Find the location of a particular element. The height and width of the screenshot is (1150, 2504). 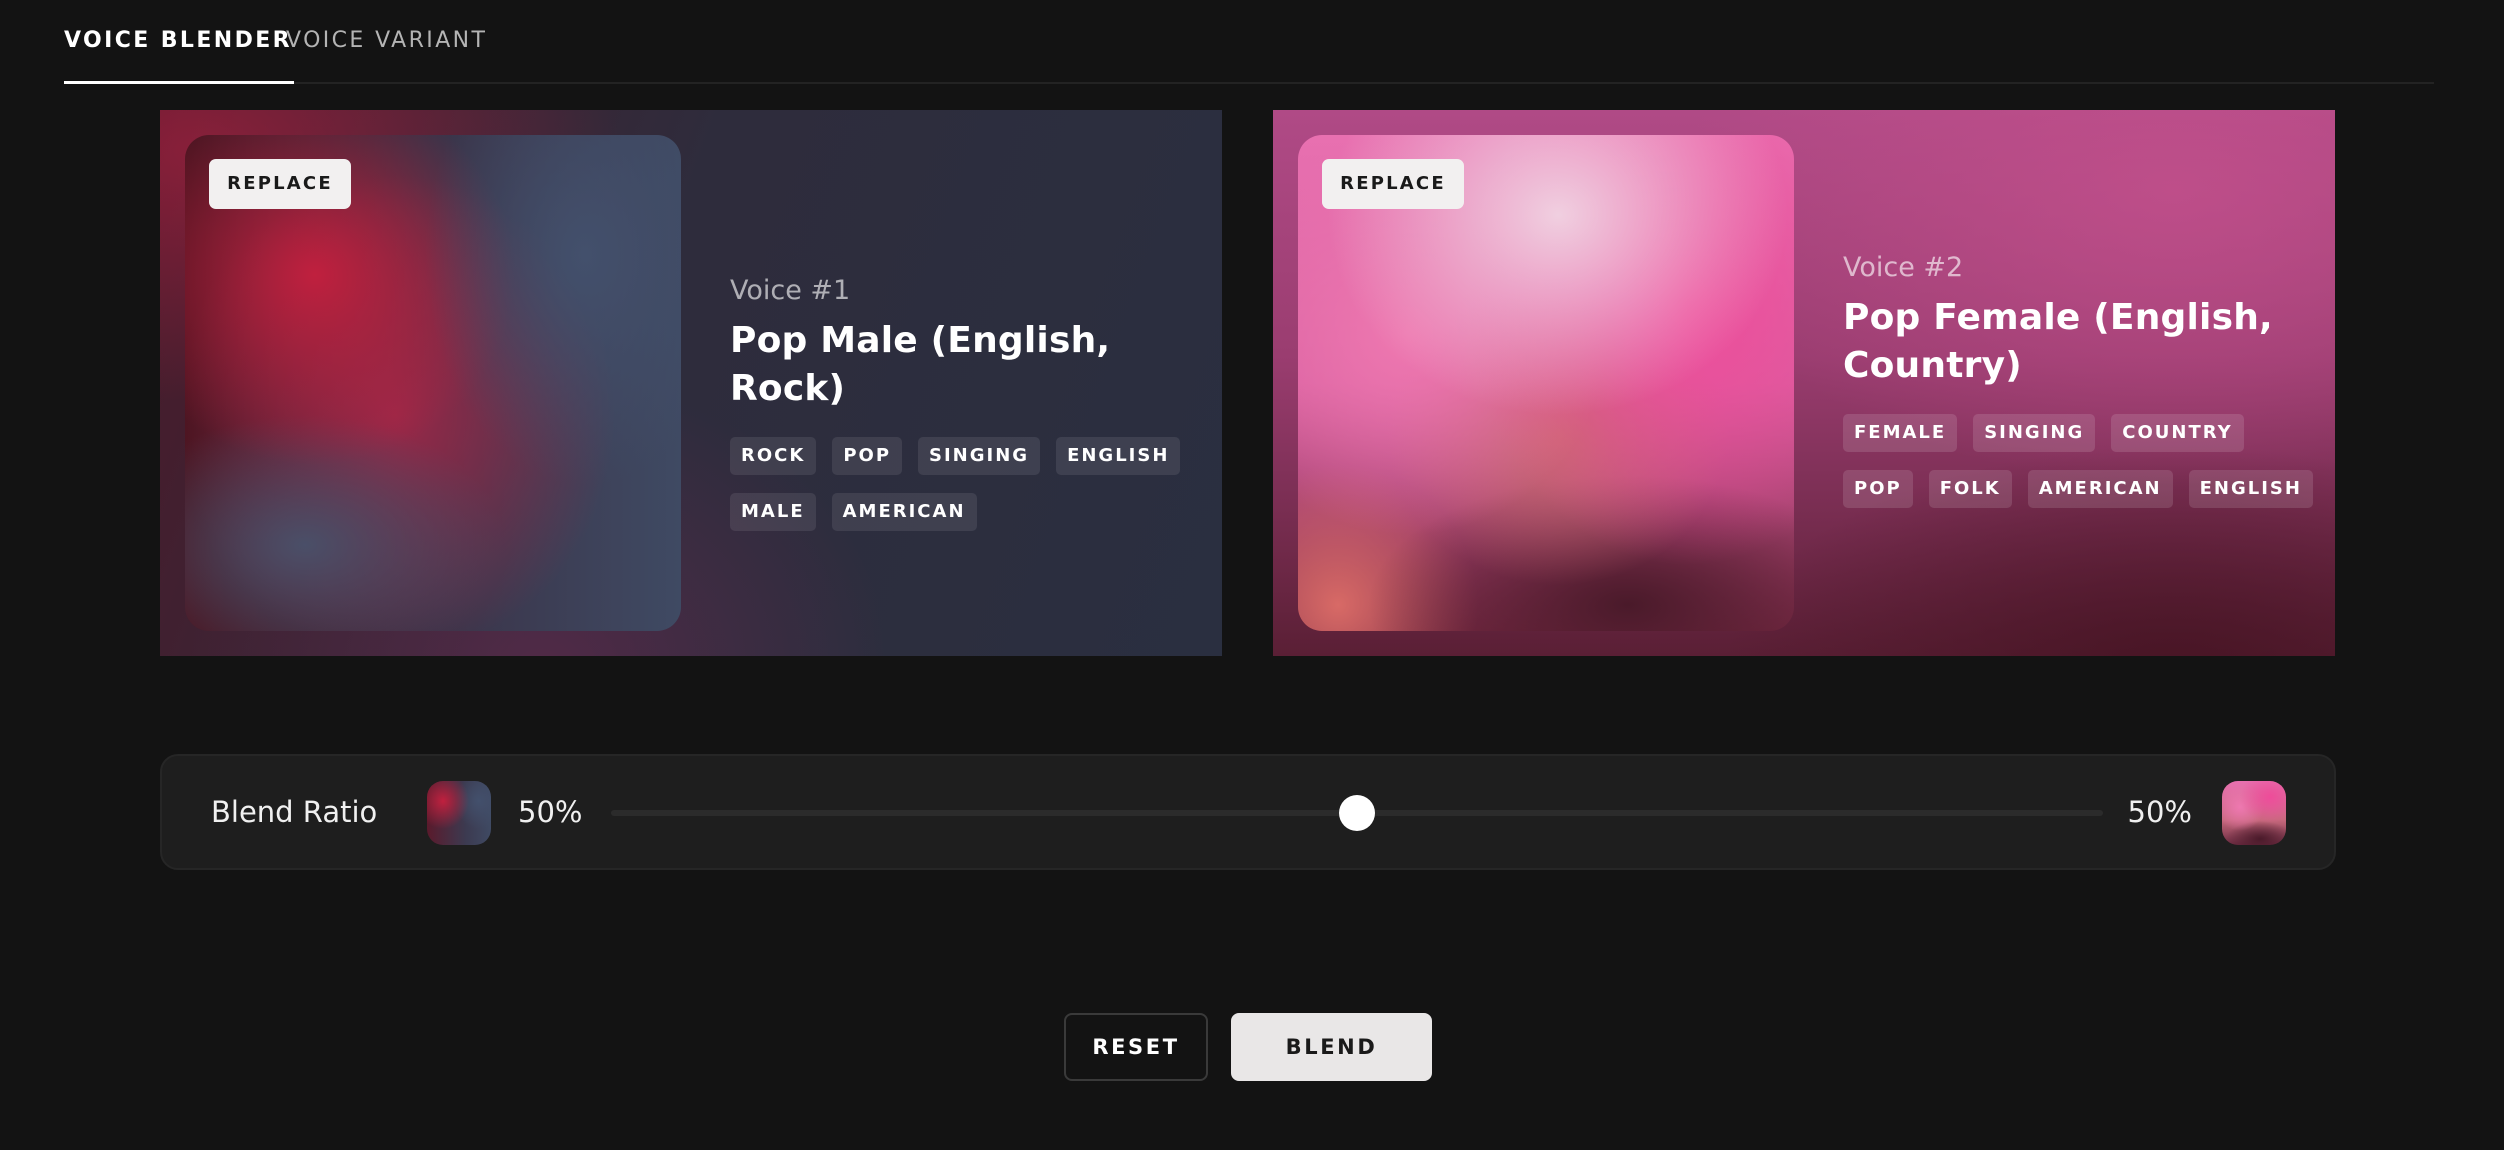

blend-button: BLEND is located at coordinates (1331, 1047).